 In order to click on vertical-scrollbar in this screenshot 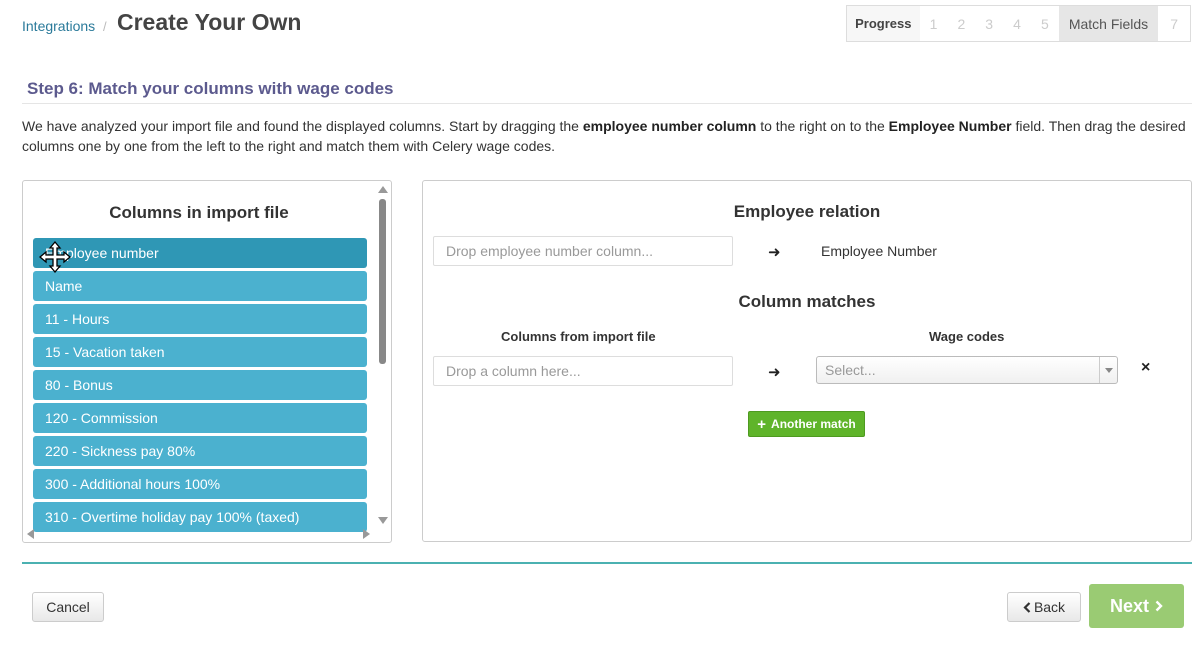, I will do `click(382, 353)`.